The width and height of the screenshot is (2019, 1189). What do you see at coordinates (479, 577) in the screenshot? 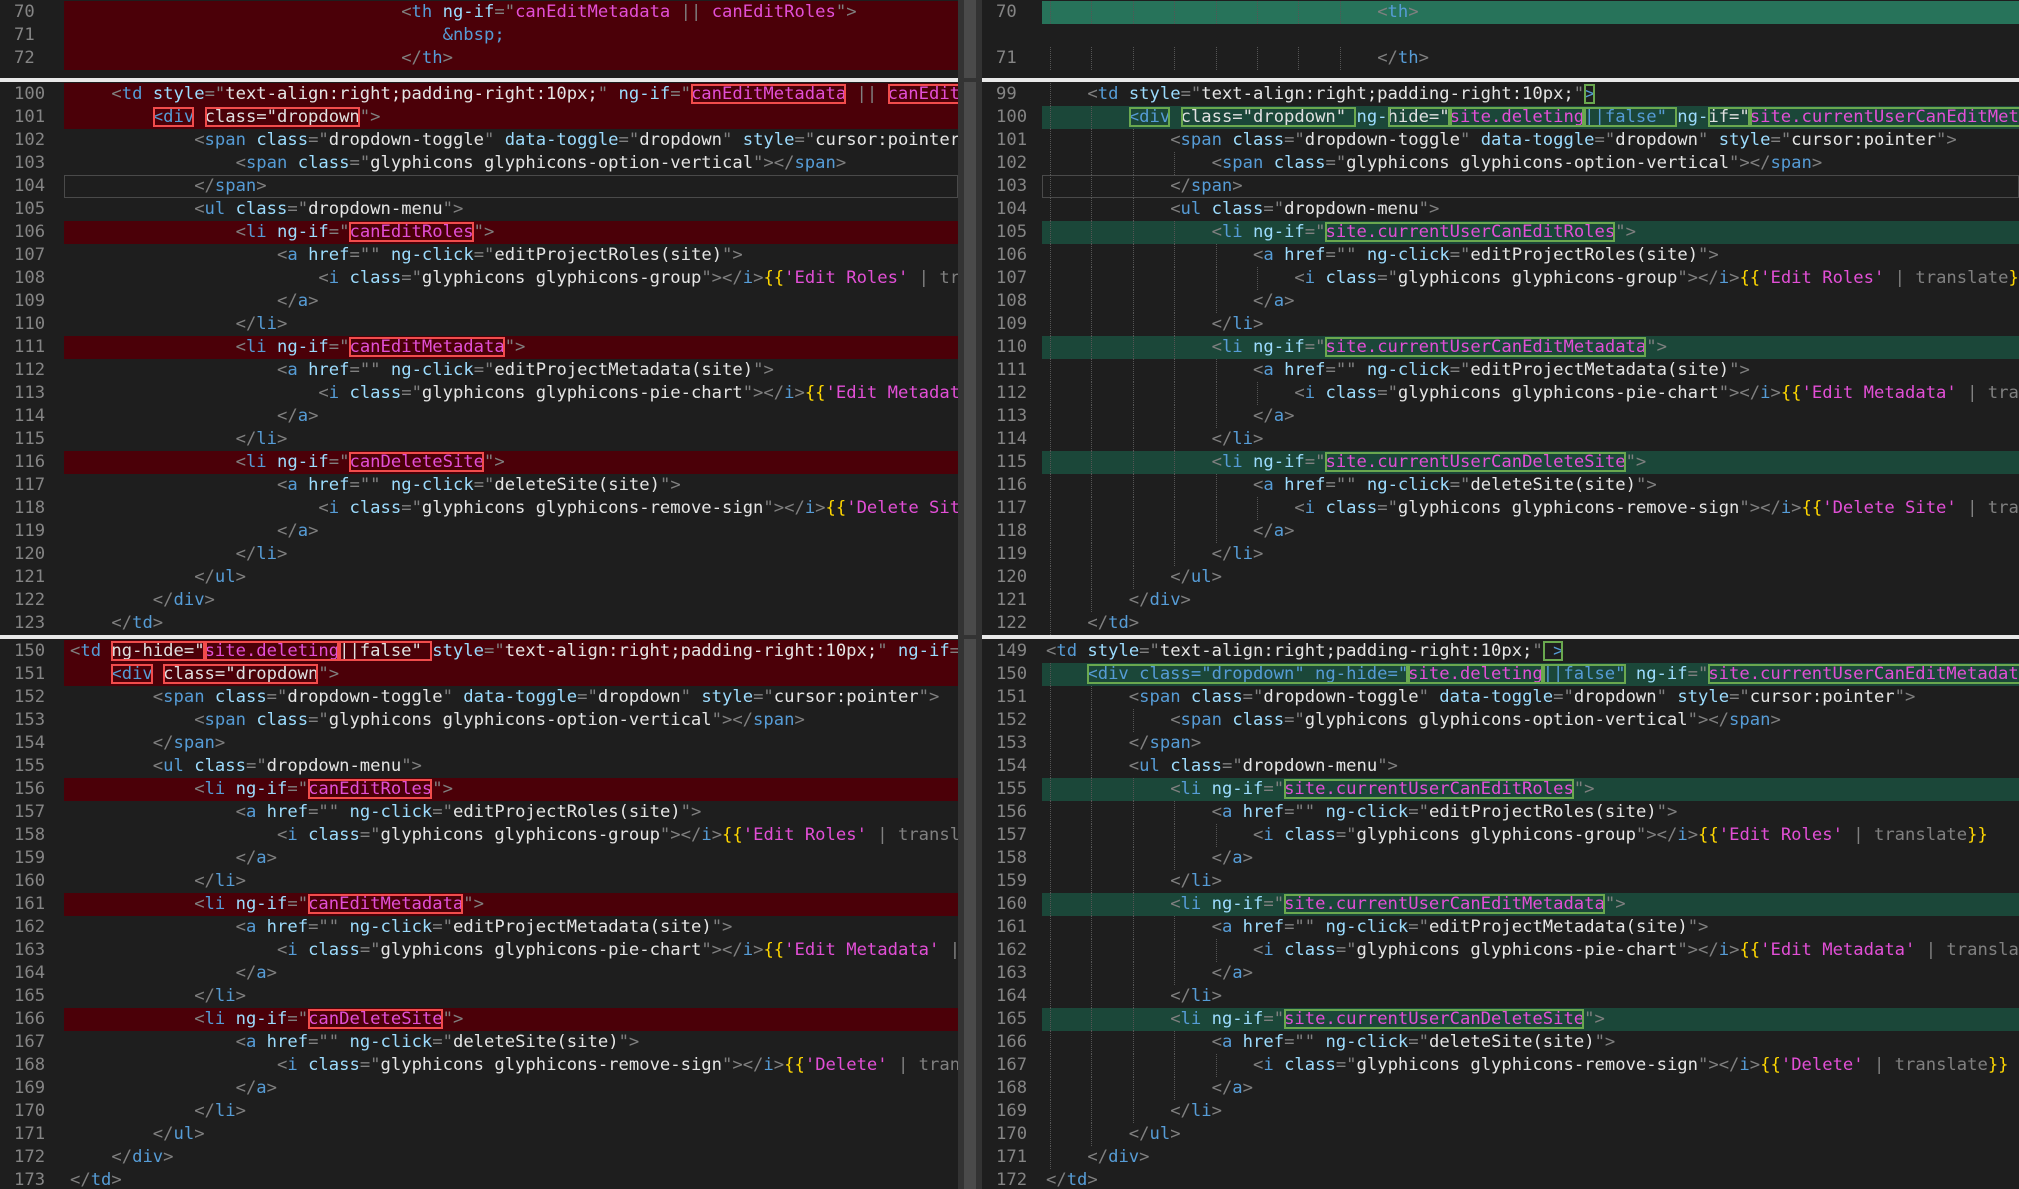
I see `code-line: 121 </ul>` at bounding box center [479, 577].